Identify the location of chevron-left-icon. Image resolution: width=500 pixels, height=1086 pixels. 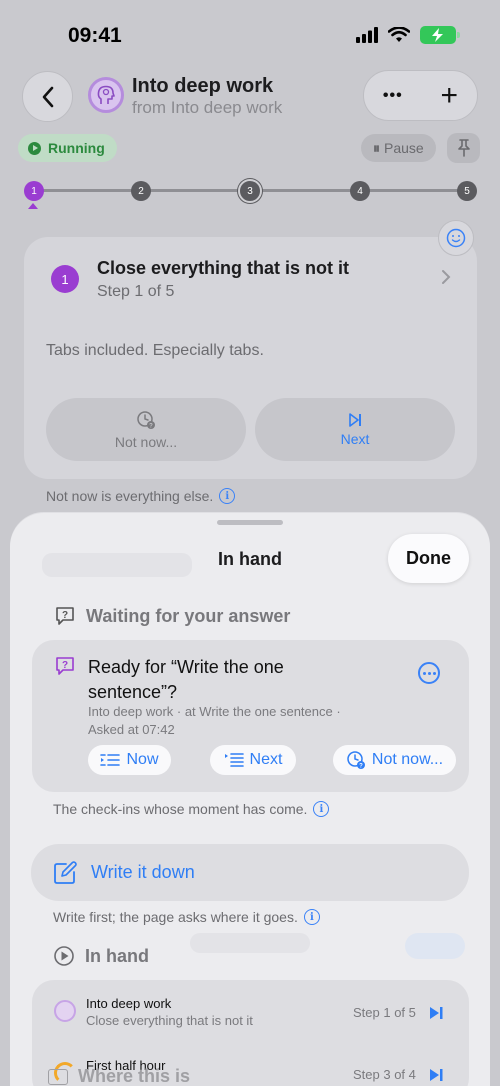
(48, 97).